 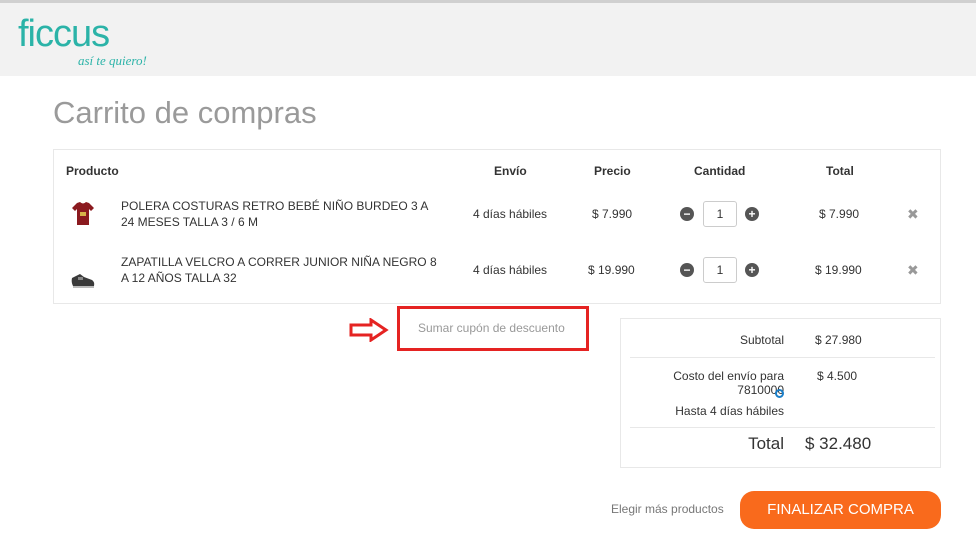 What do you see at coordinates (839, 214) in the screenshot?
I see `row-total: $ 7.990` at bounding box center [839, 214].